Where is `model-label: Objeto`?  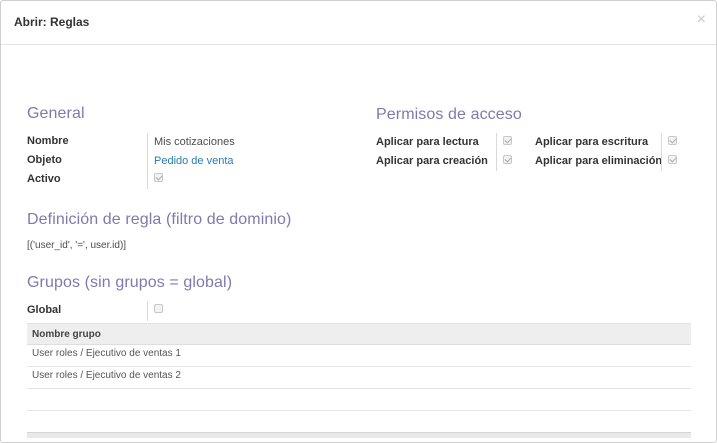
model-label: Objeto is located at coordinates (44, 160).